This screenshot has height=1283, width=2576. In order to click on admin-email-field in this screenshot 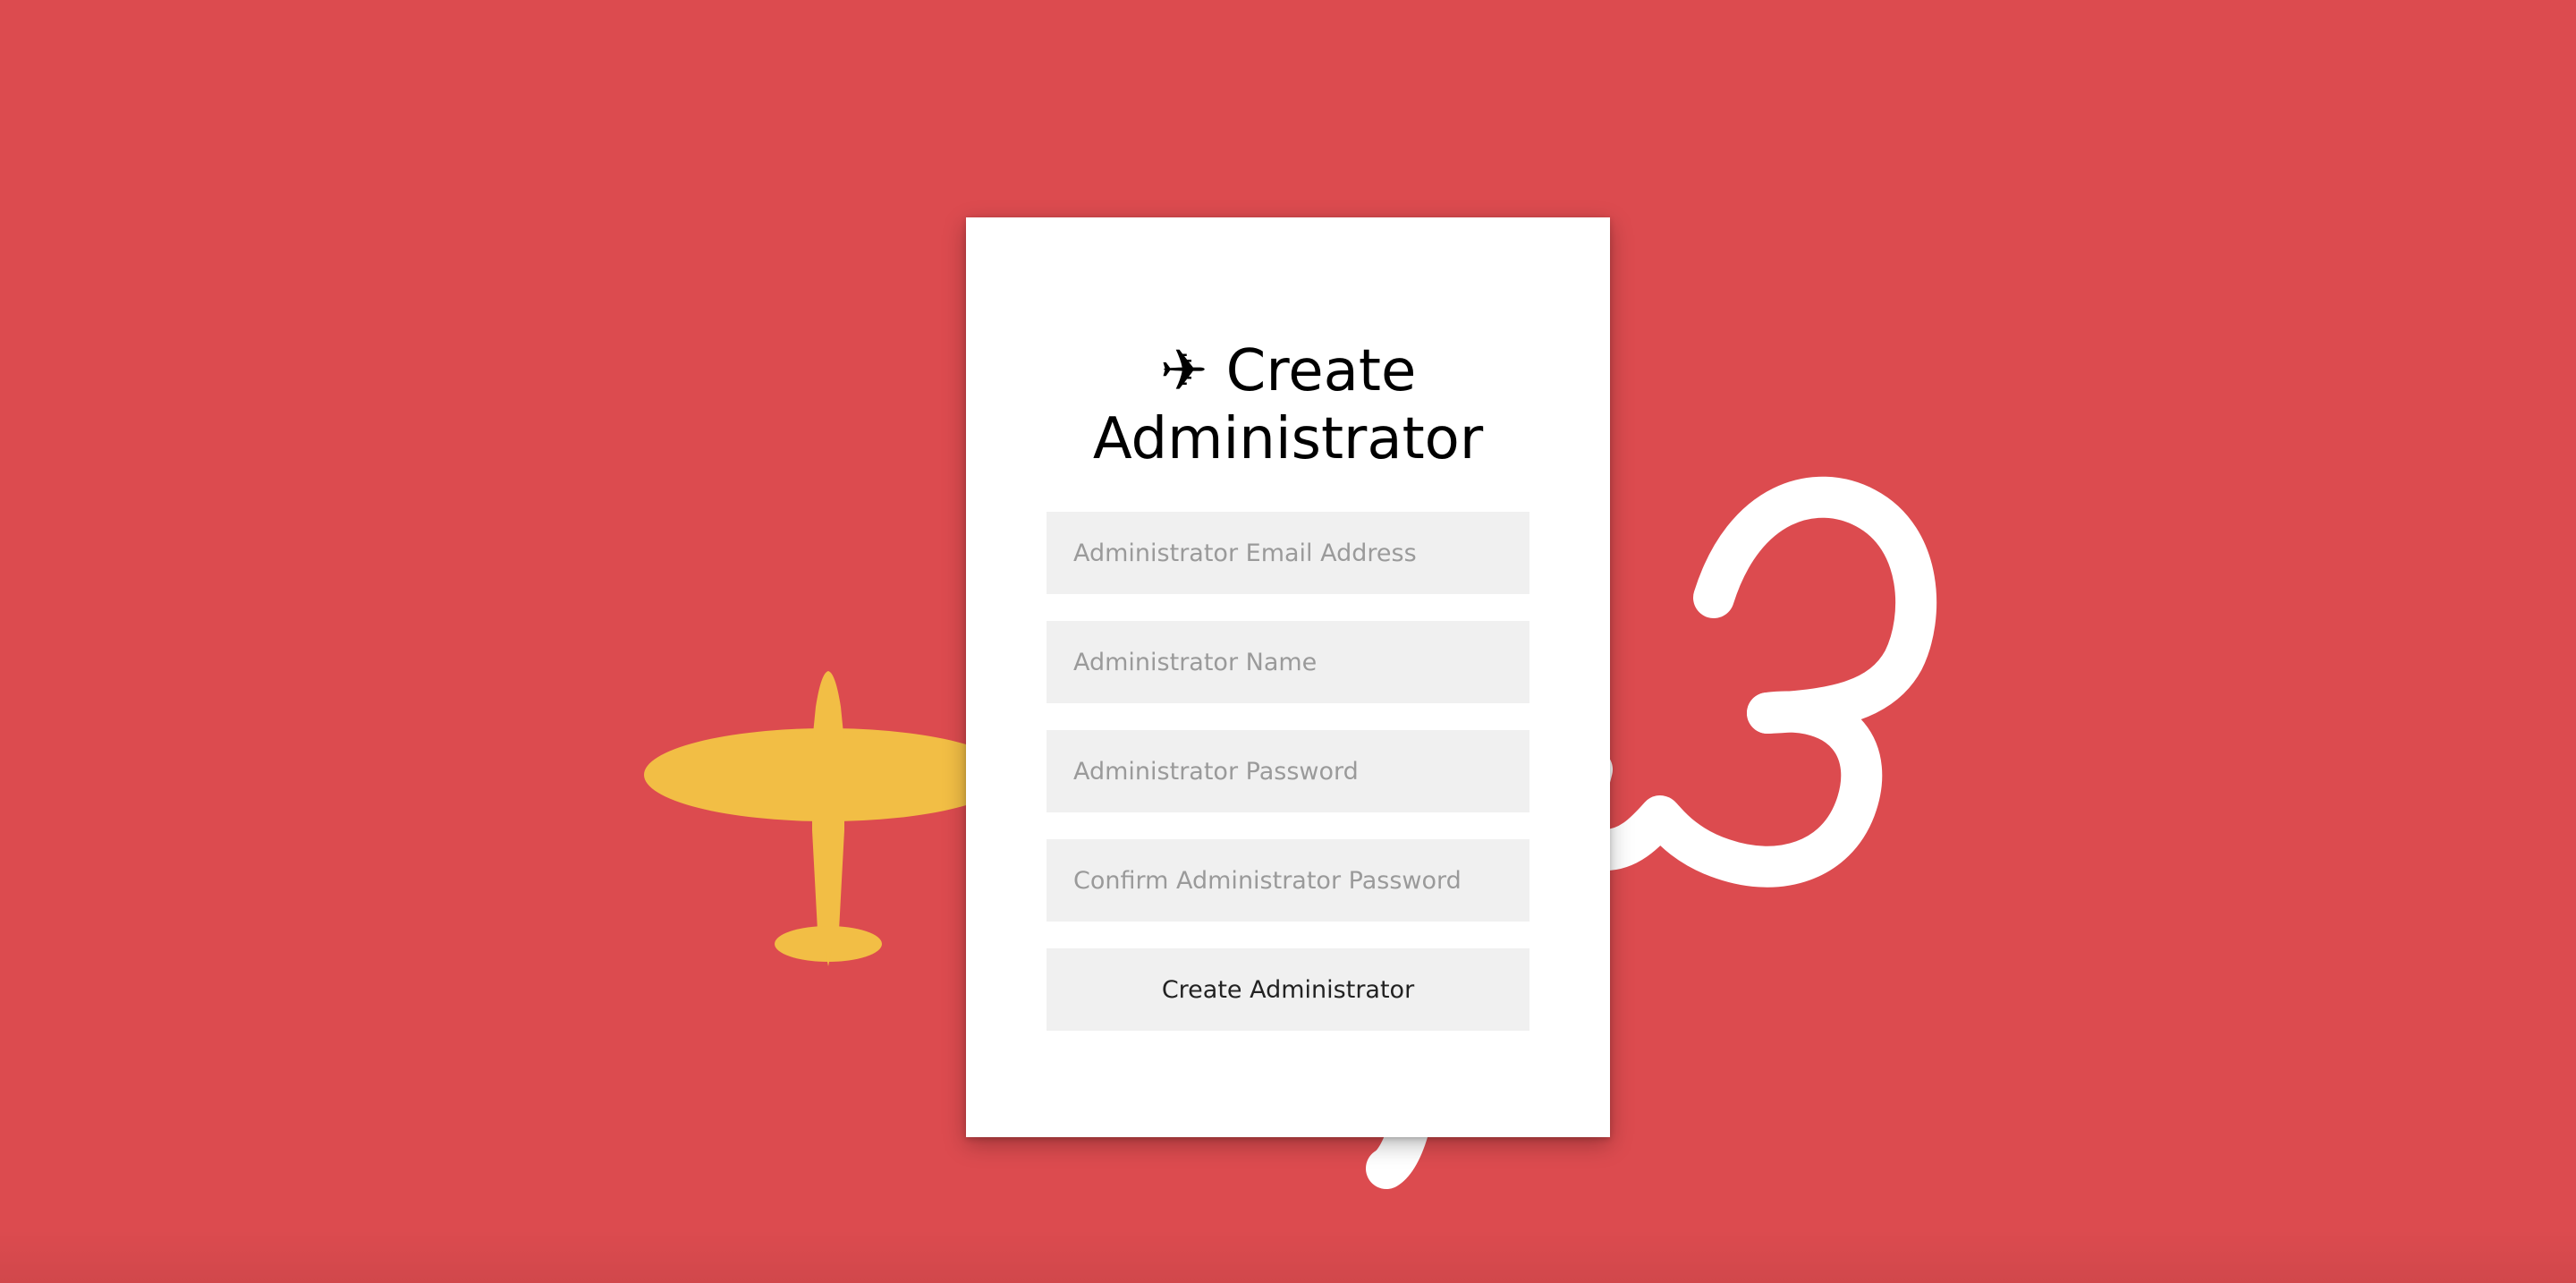, I will do `click(1288, 553)`.